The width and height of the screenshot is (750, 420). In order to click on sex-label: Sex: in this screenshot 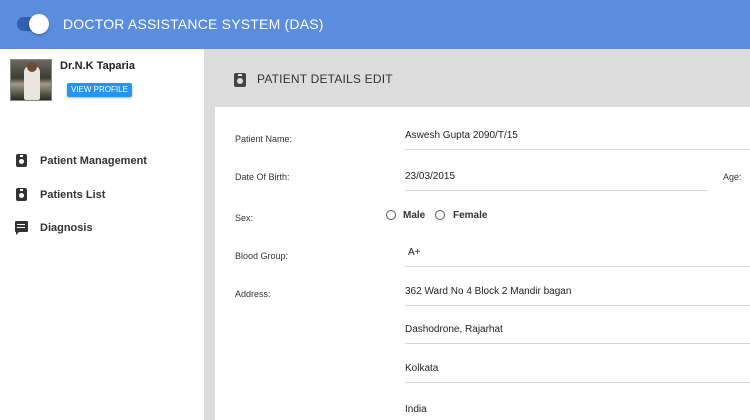, I will do `click(244, 218)`.